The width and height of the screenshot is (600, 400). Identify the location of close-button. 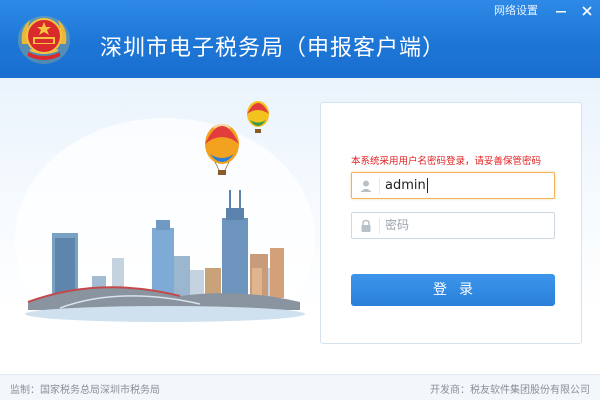
(587, 11).